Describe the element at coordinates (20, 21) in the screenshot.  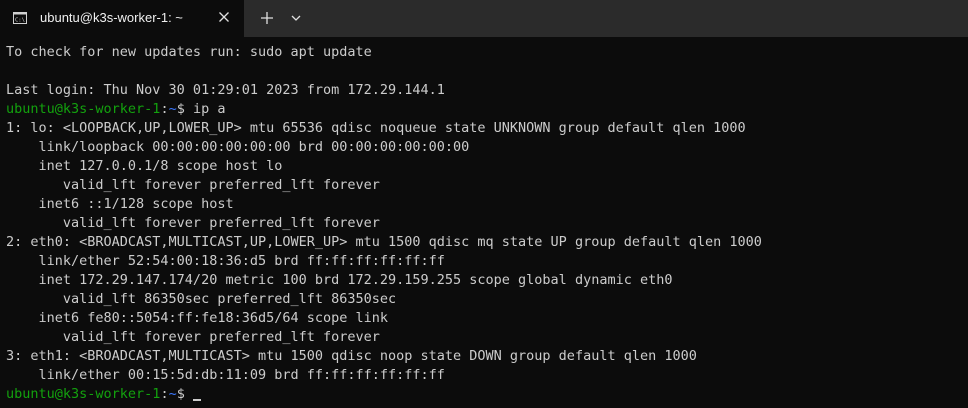
I see `svg-text: C:\` at that location.